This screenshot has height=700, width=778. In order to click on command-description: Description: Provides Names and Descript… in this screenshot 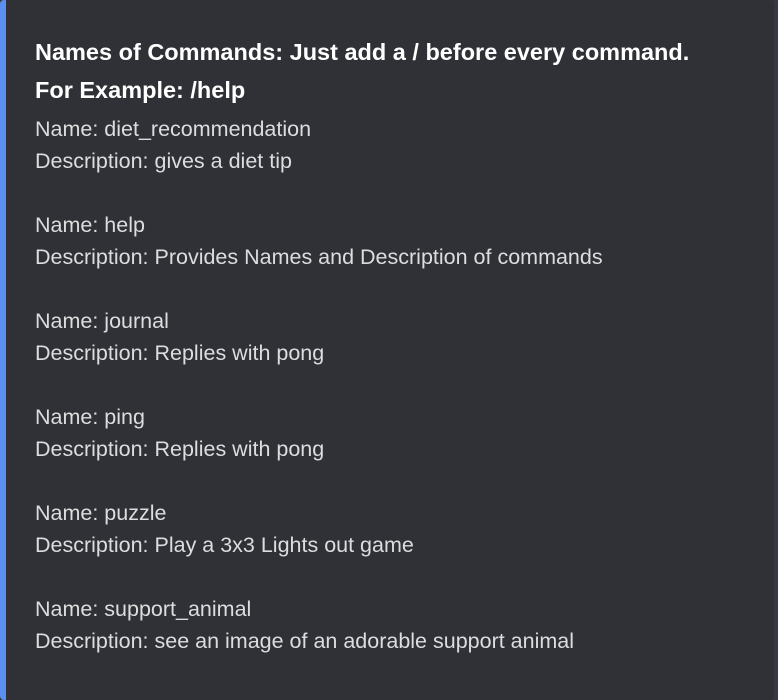, I will do `click(319, 257)`.